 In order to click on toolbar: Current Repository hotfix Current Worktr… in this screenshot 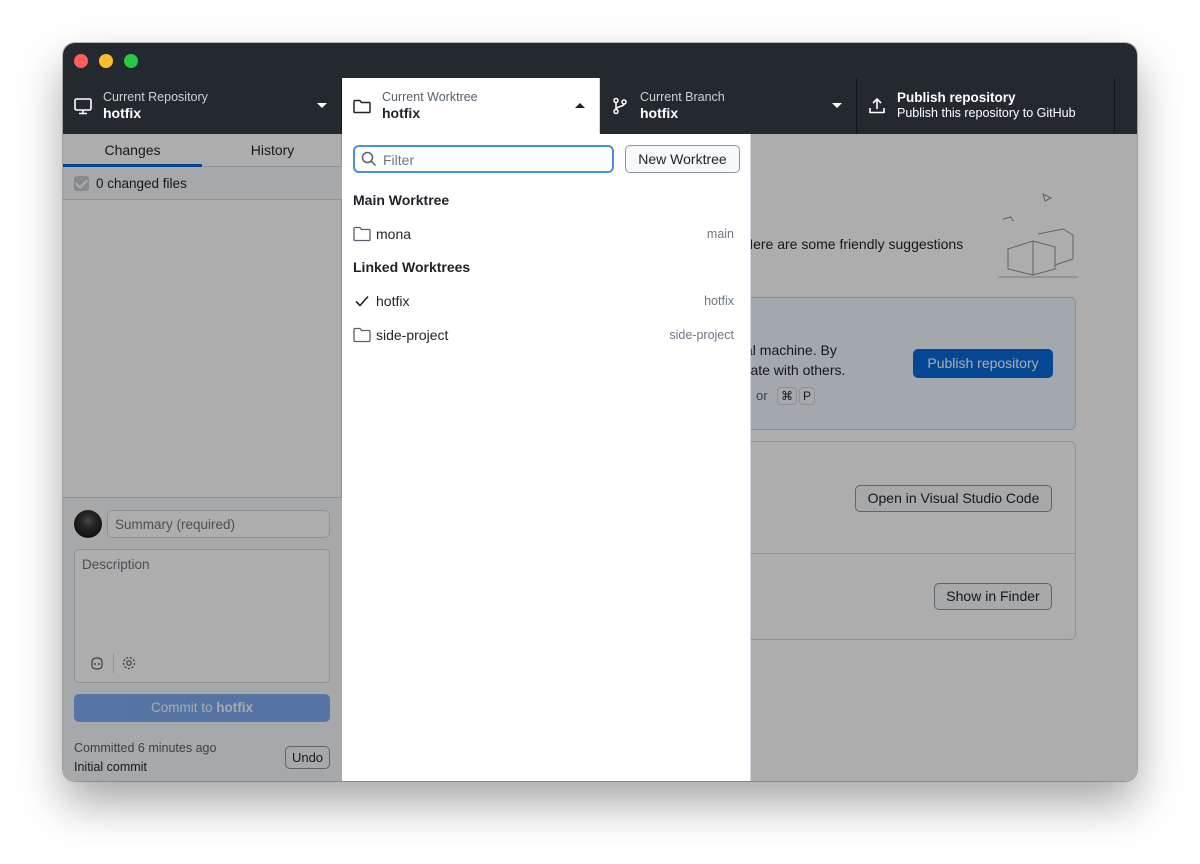, I will do `click(600, 106)`.